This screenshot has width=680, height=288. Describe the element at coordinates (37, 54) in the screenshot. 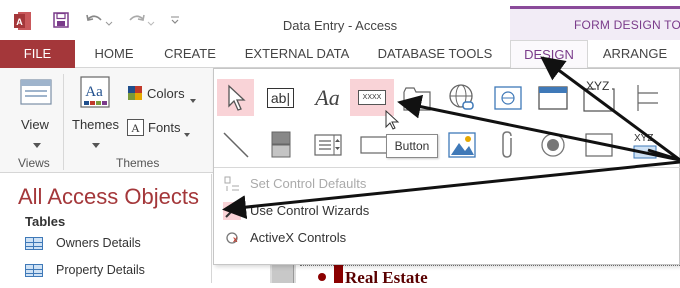

I see `tab-file: FILE` at that location.